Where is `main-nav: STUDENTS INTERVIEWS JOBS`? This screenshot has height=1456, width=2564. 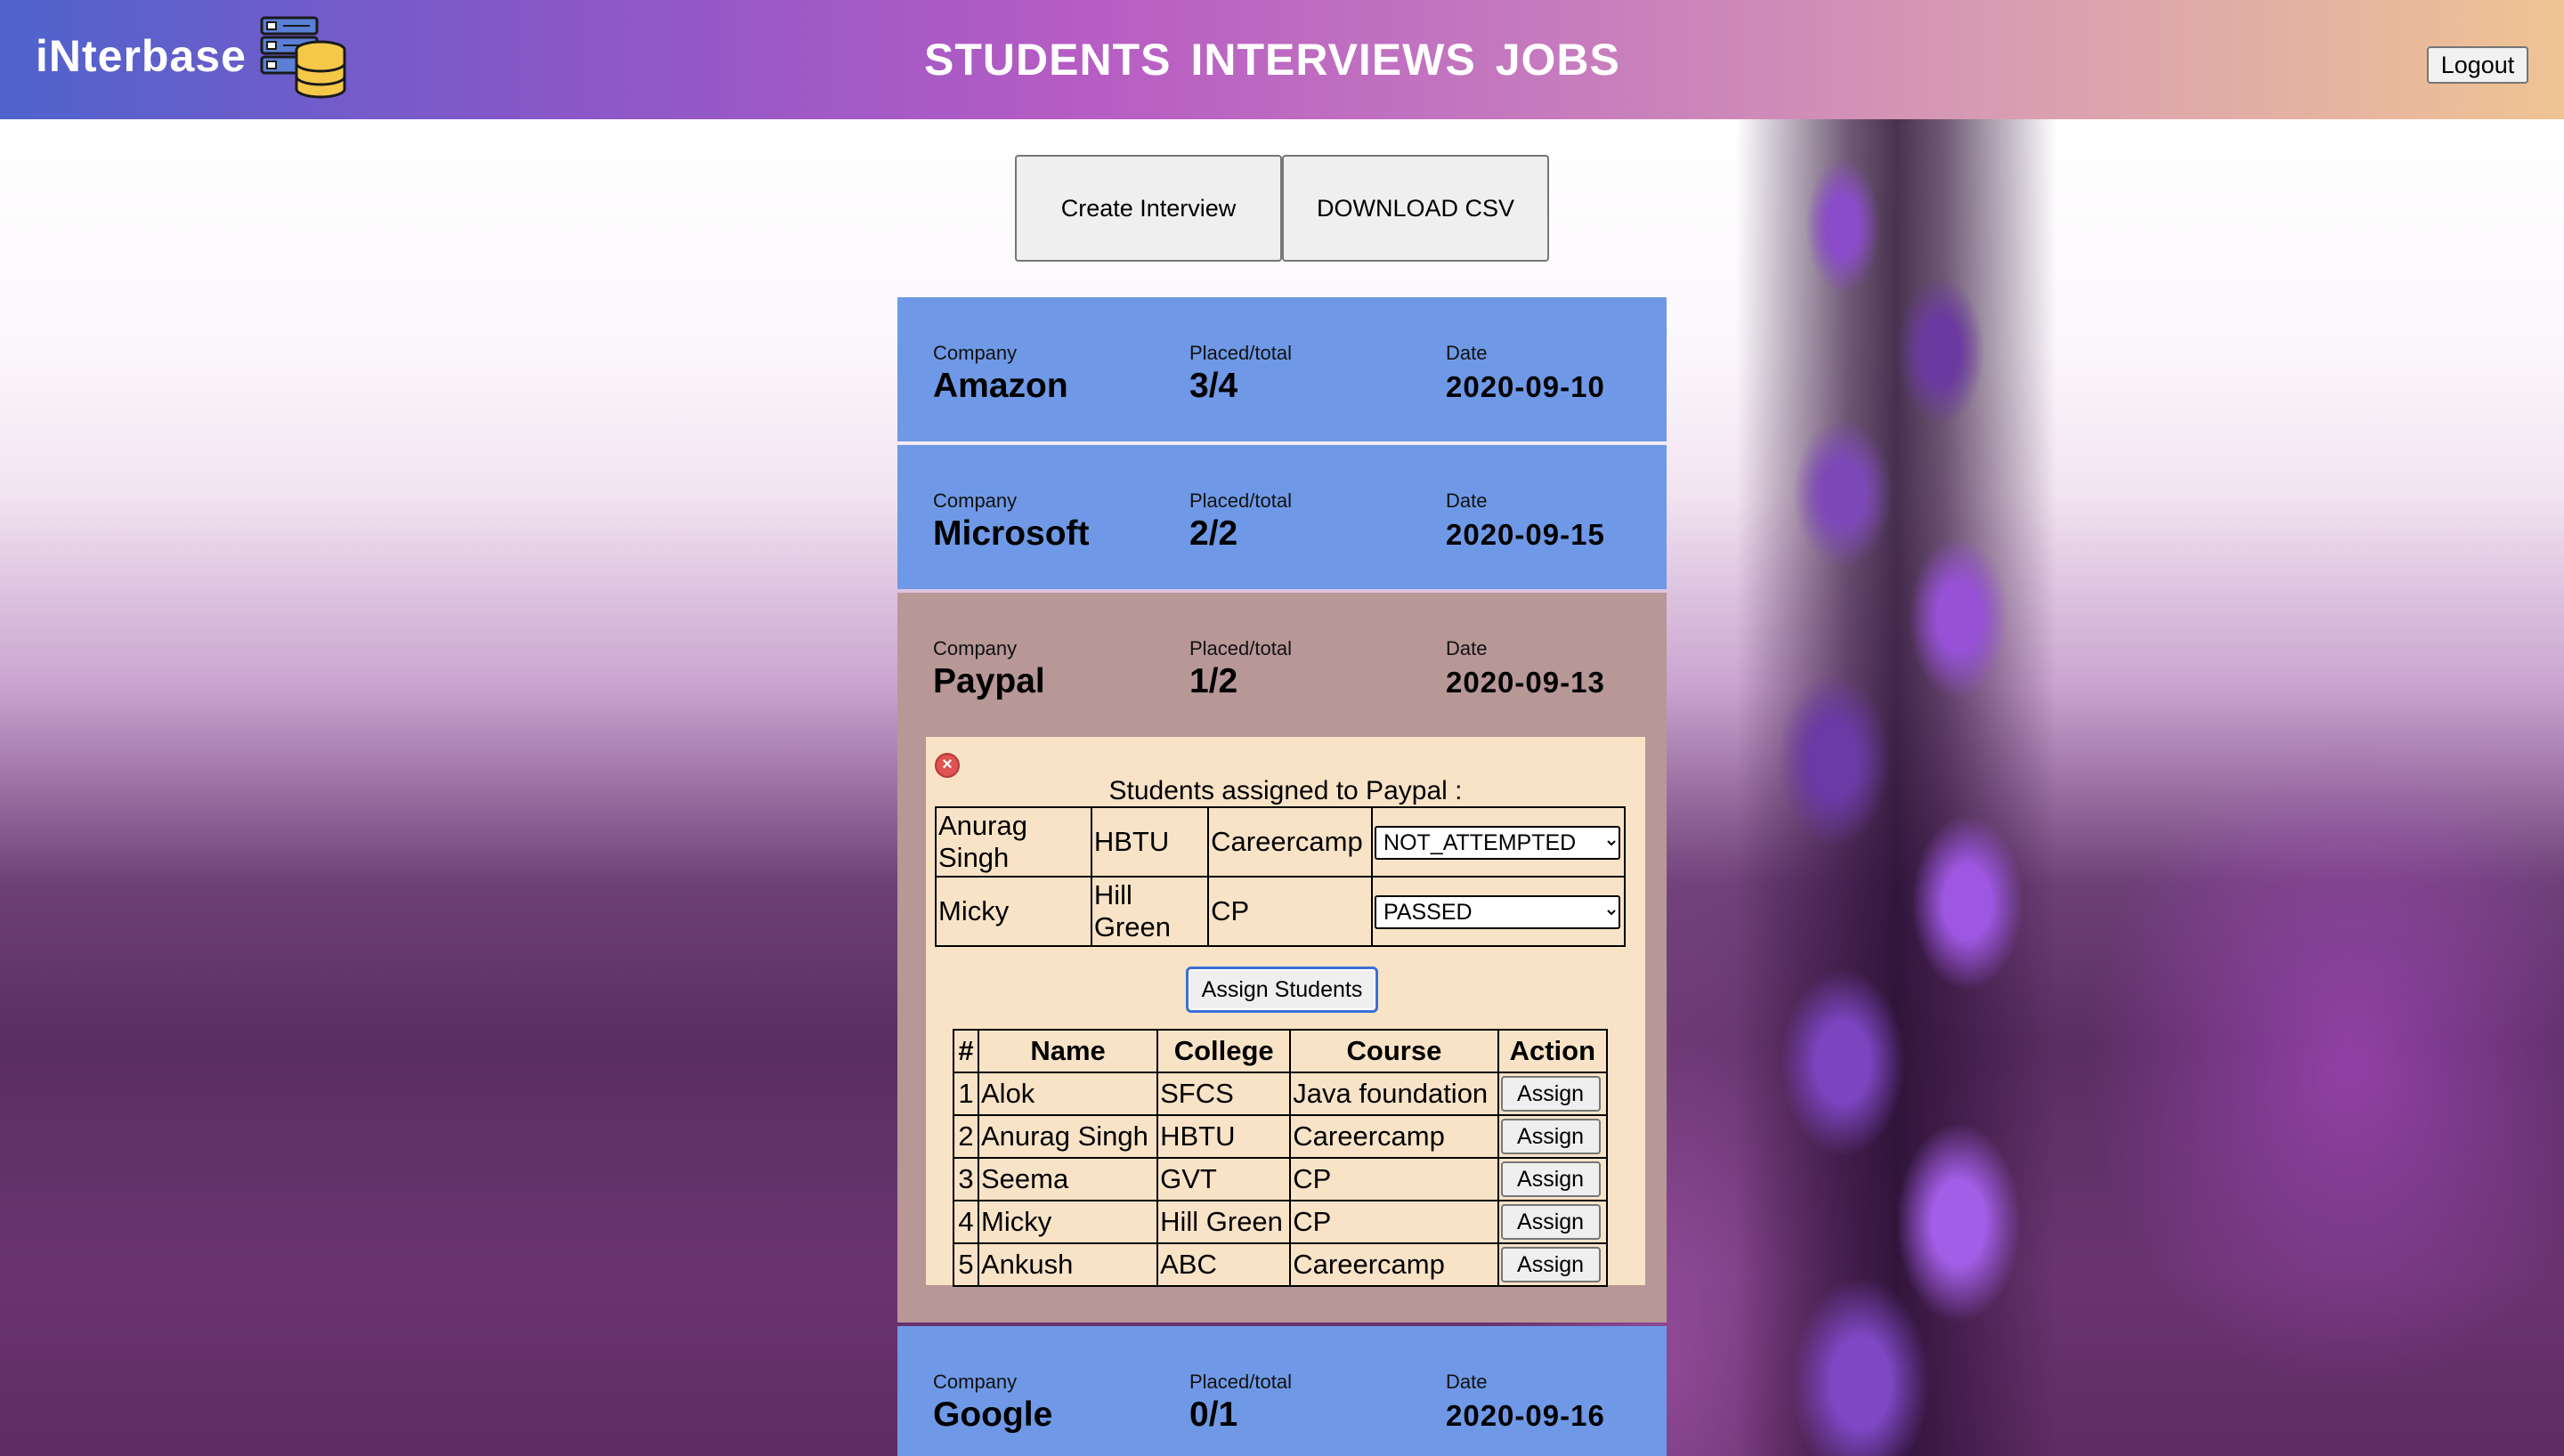
main-nav: STUDENTS INTERVIEWS JOBS is located at coordinates (1272, 59).